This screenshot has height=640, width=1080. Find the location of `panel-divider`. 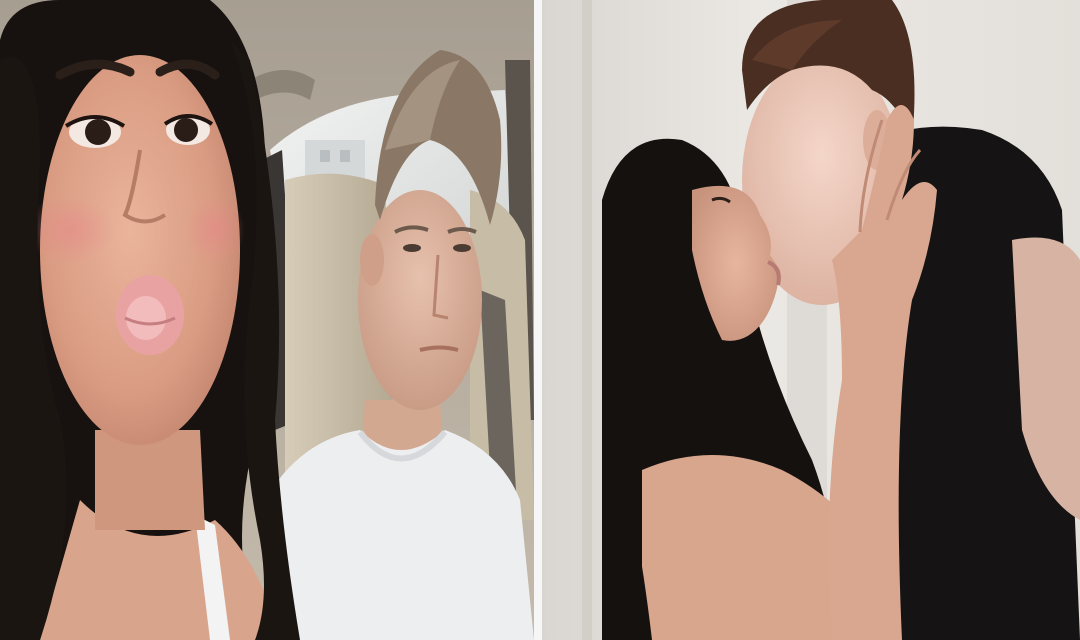

panel-divider is located at coordinates (538, 320).